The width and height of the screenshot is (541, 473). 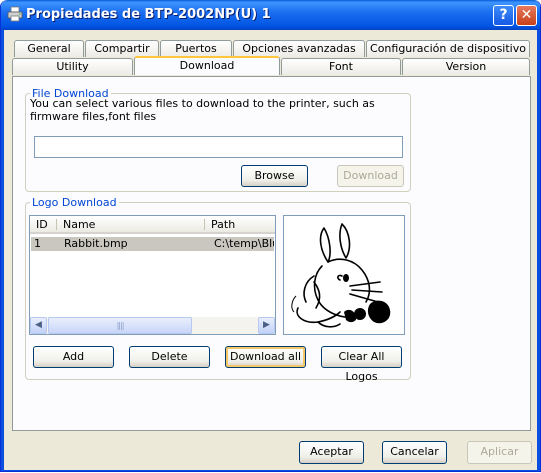 I want to click on tab-configuracion-dispositivo: Configuración de dispositivo, so click(x=448, y=48).